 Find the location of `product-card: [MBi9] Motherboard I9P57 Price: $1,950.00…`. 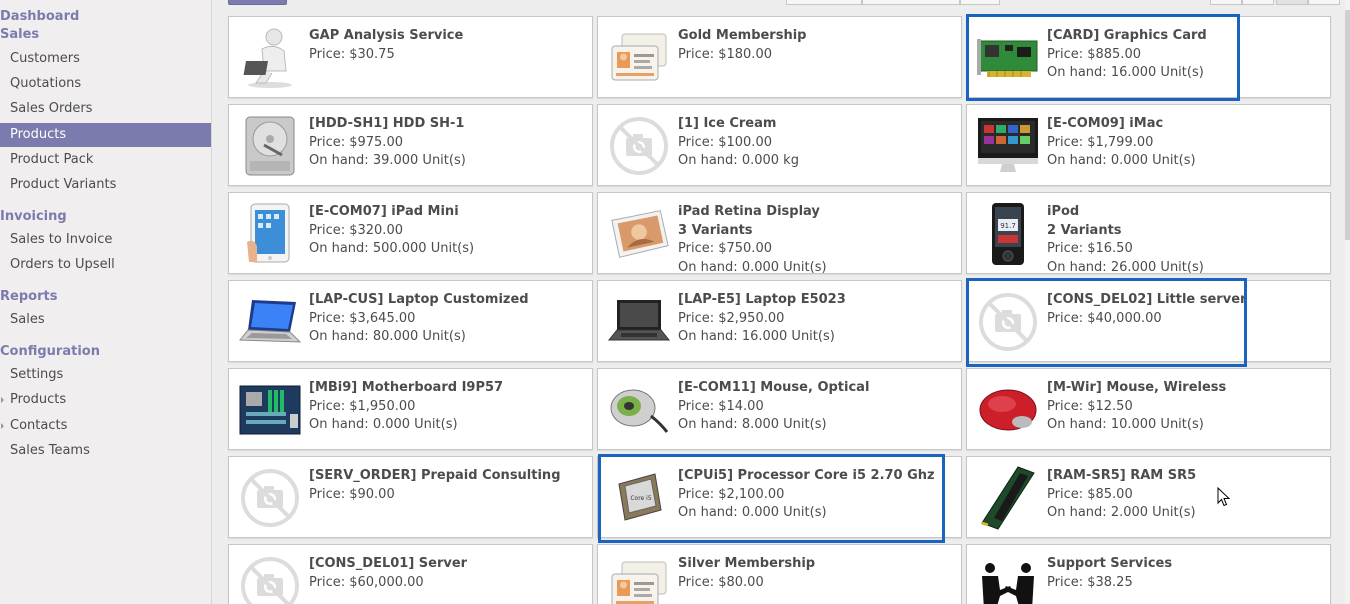

product-card: [MBi9] Motherboard I9P57 Price: $1,950.00… is located at coordinates (410, 409).